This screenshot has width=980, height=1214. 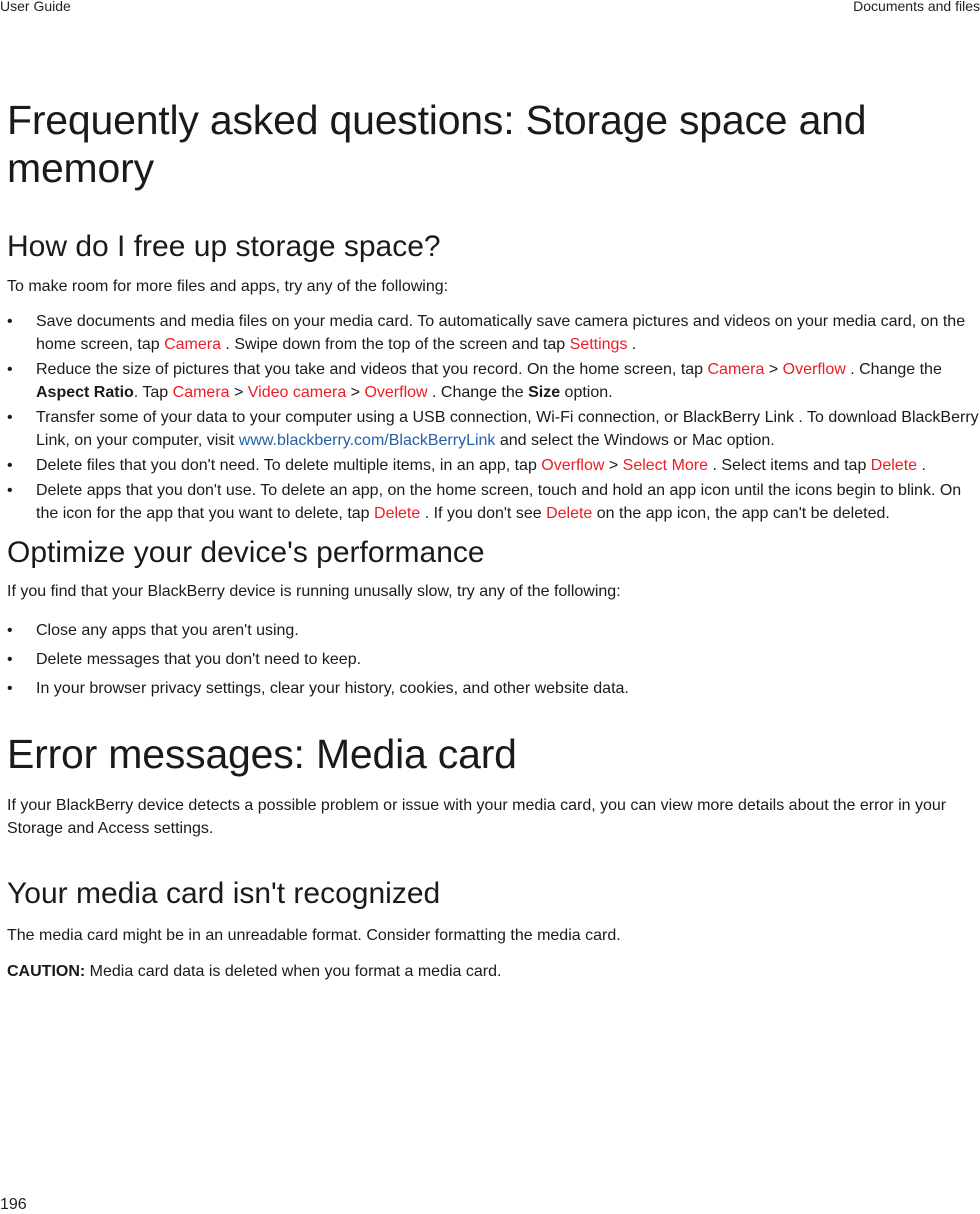 What do you see at coordinates (367, 440) in the screenshot?
I see `blackberry-link-url: www.blackberry.com/BlackBerryLink` at bounding box center [367, 440].